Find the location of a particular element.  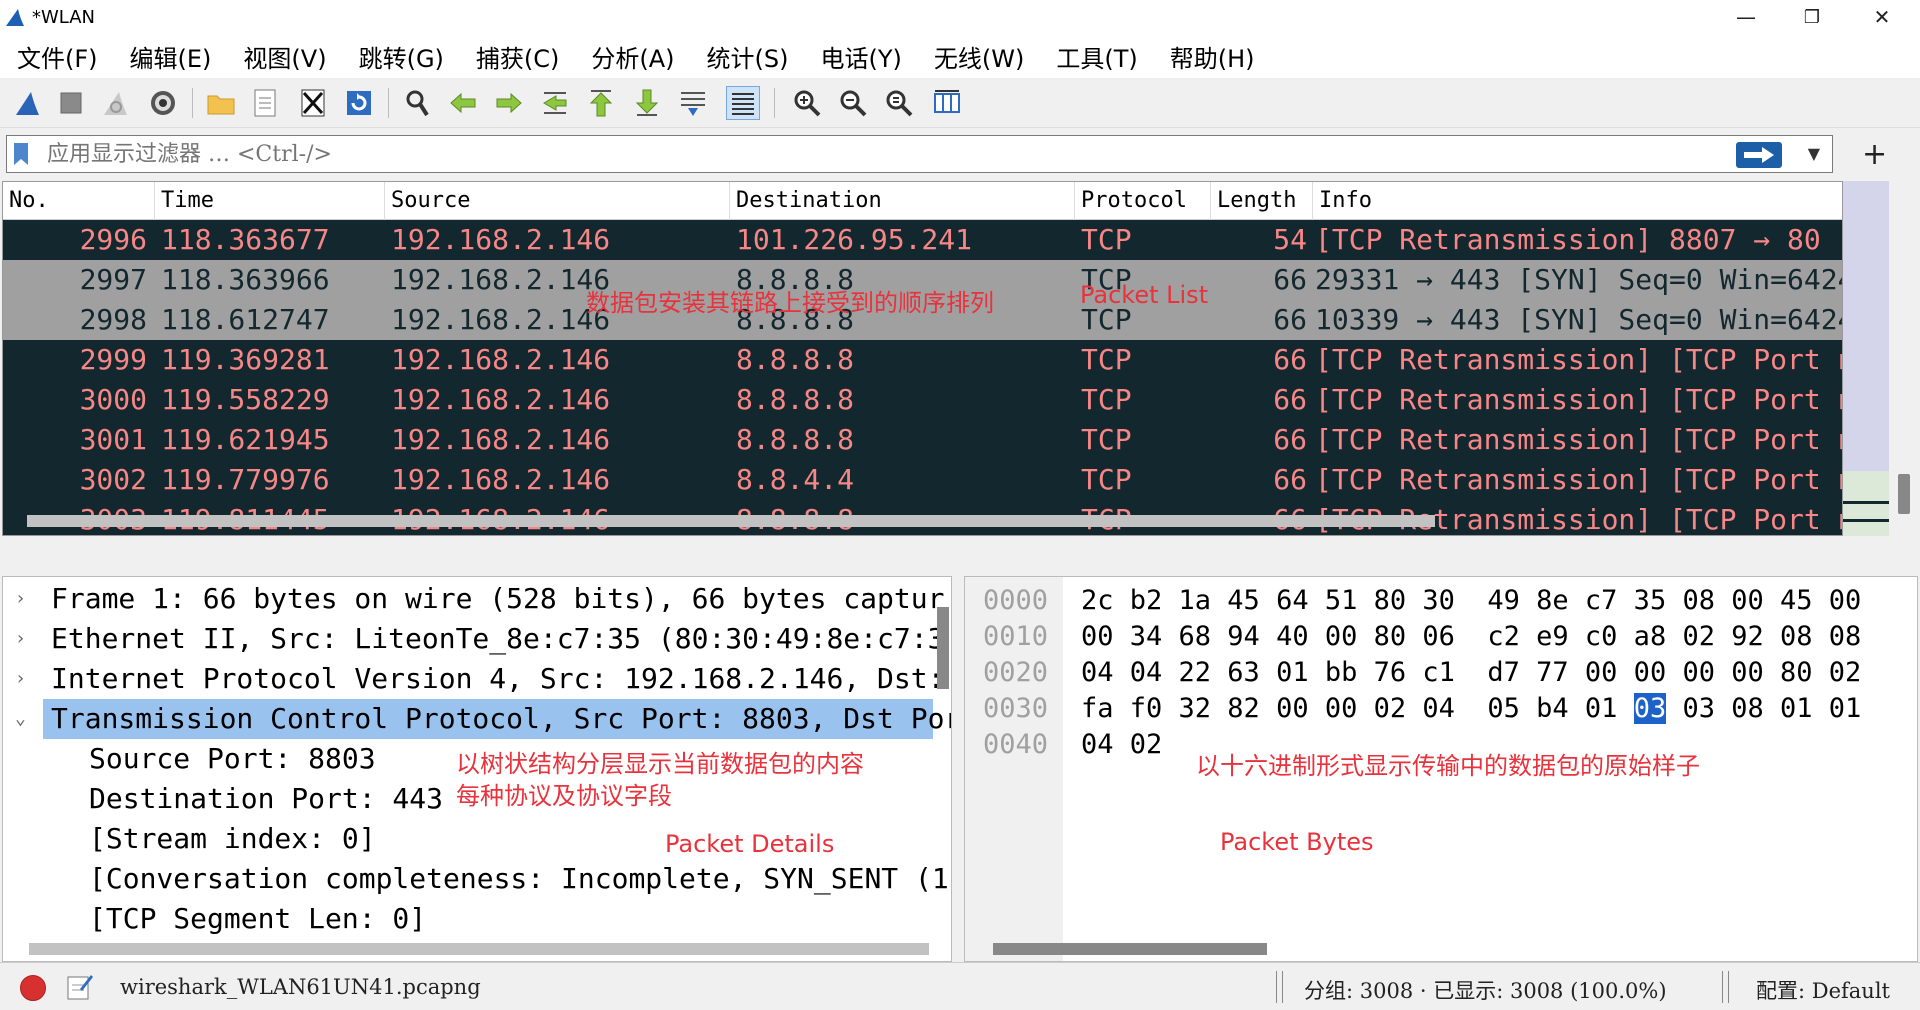

chevron-down-icon: ▼ is located at coordinates (1814, 153).